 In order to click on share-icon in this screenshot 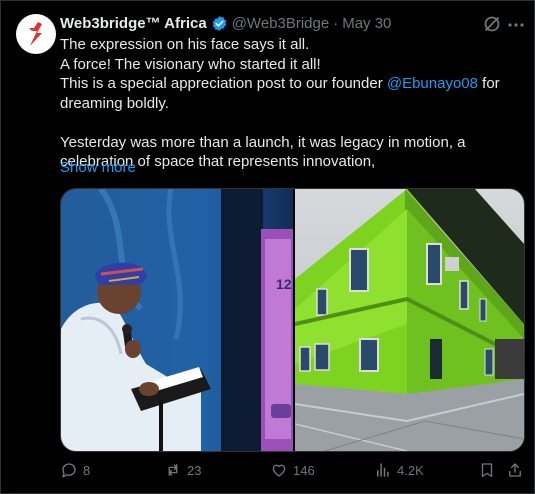, I will do `click(515, 470)`.